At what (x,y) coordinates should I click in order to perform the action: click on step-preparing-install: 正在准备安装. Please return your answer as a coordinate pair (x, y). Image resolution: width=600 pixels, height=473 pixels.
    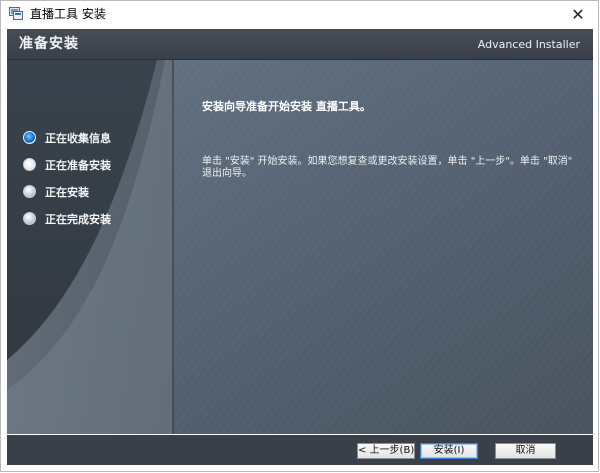
    Looking at the image, I should click on (67, 164).